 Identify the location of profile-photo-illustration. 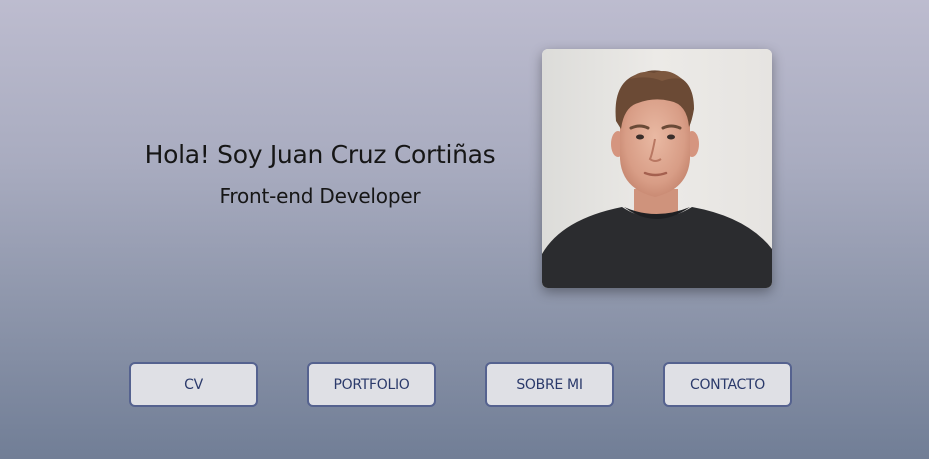
(657, 168).